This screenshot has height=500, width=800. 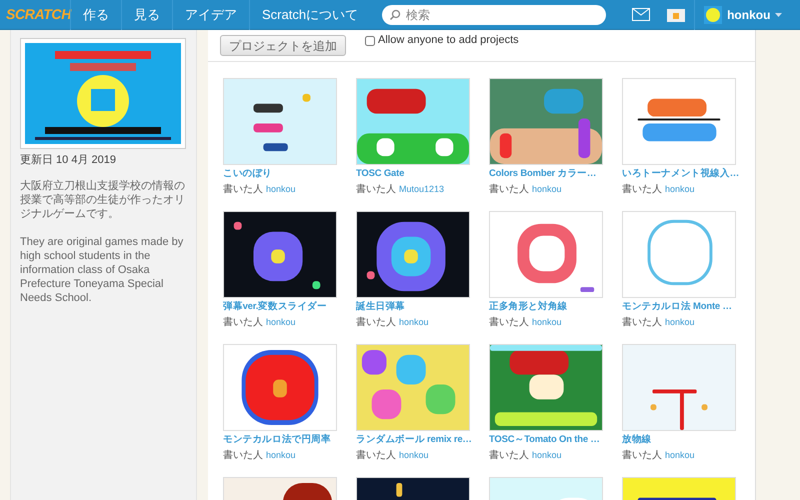 What do you see at coordinates (778, 14) in the screenshot?
I see `caret-icon` at bounding box center [778, 14].